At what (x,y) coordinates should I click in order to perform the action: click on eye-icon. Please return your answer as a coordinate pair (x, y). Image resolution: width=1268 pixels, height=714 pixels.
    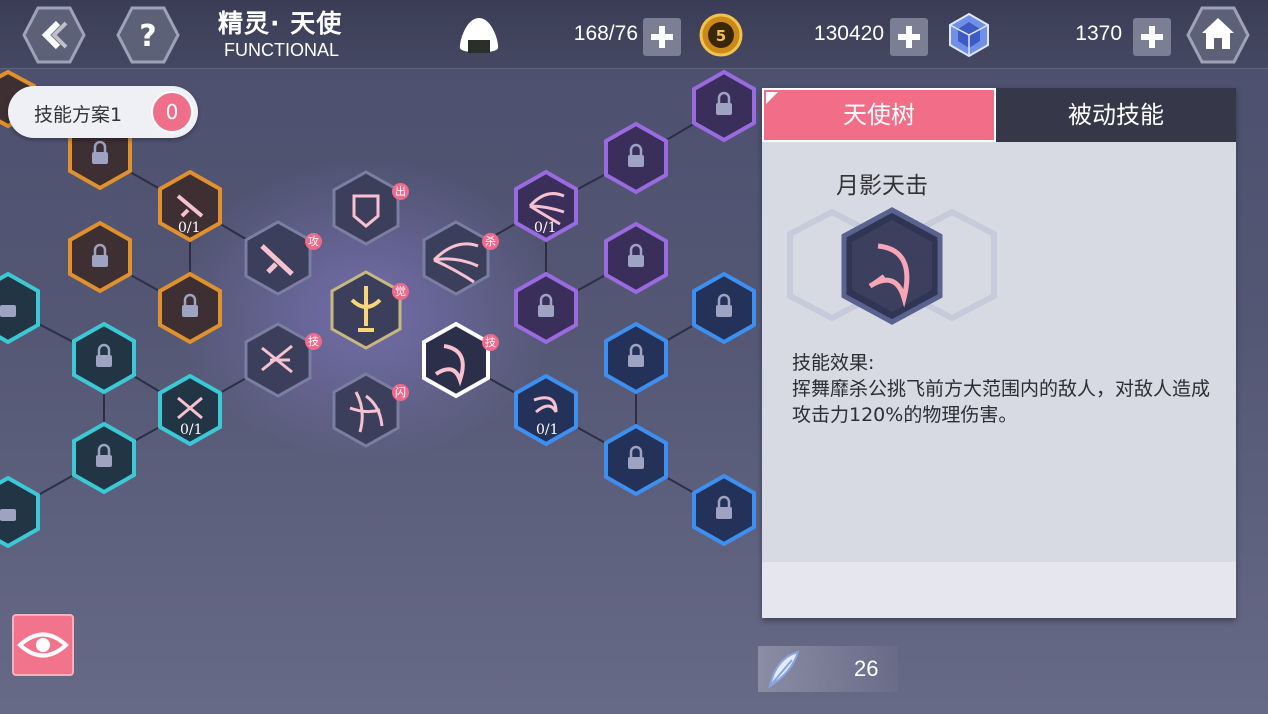
    Looking at the image, I should click on (43, 645).